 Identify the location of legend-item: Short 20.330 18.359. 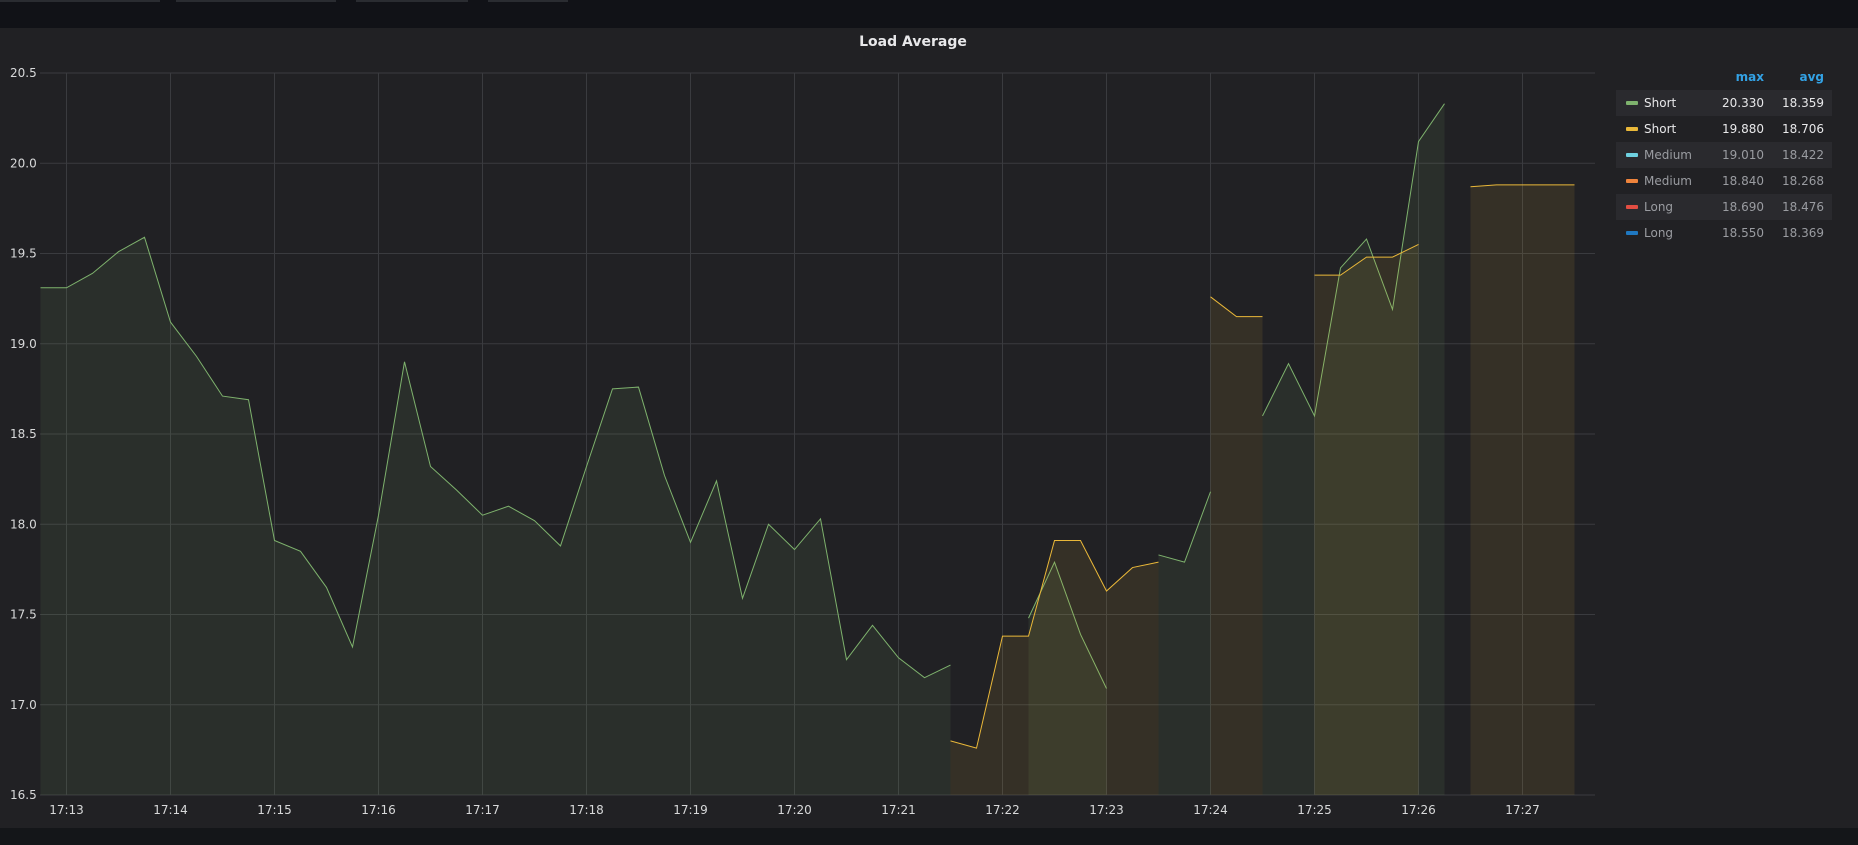
(1724, 103).